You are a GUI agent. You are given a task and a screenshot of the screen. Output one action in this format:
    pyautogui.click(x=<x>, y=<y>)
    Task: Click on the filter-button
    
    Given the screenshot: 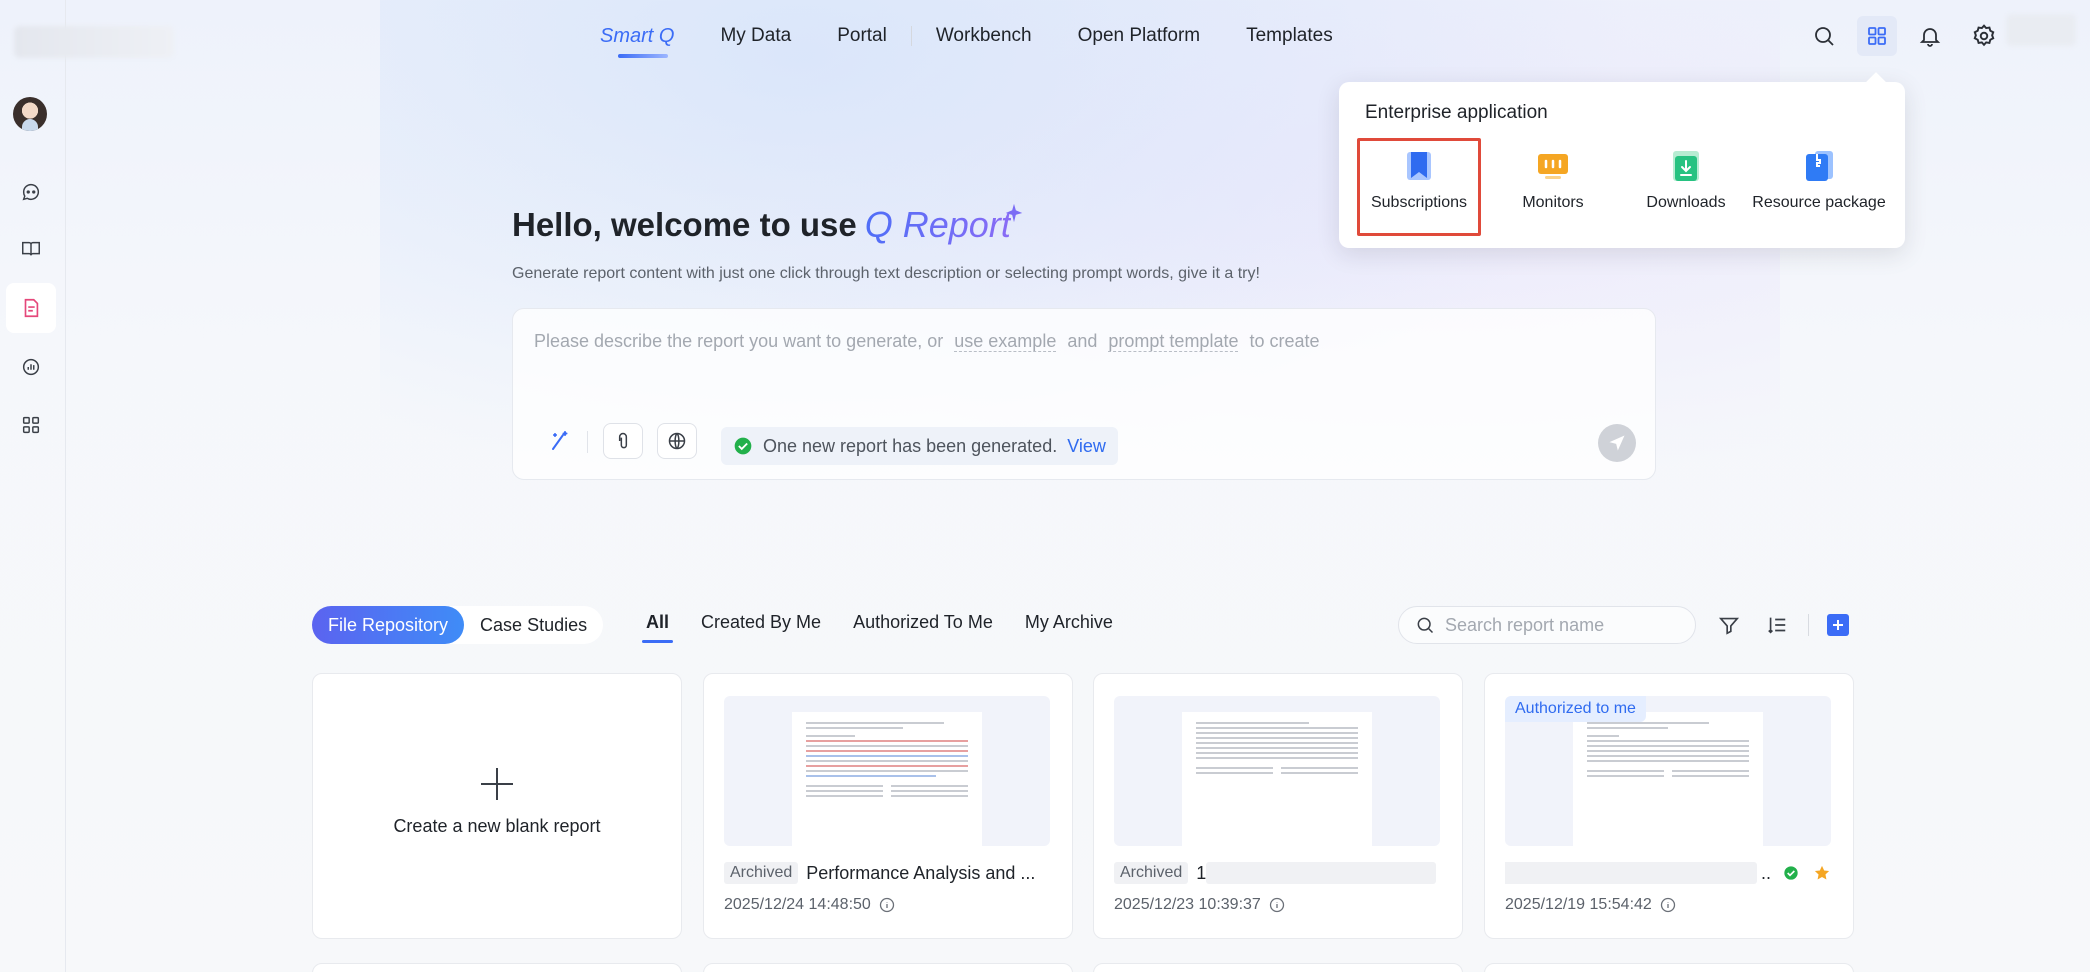 What is the action you would take?
    pyautogui.click(x=1729, y=625)
    